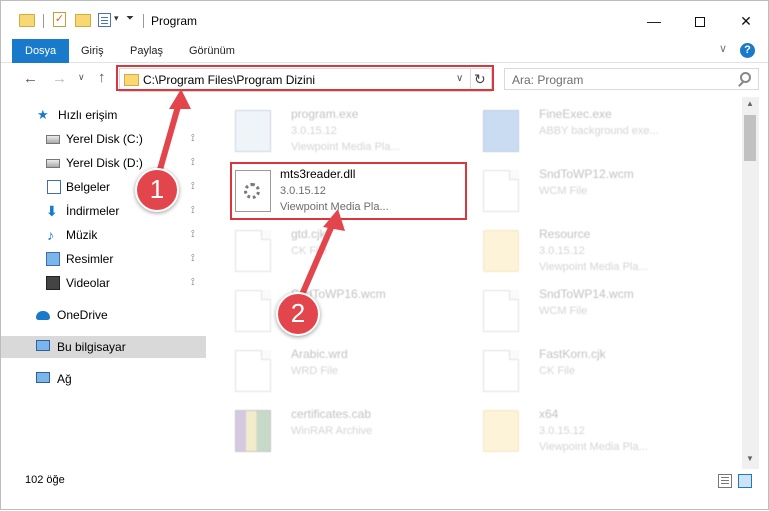 The height and width of the screenshot is (511, 769). Describe the element at coordinates (745, 77) in the screenshot. I see `search-icon` at that location.